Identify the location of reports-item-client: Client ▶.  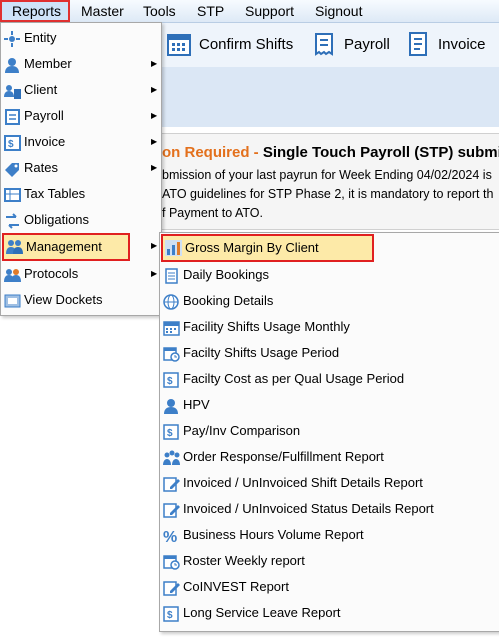
(81, 90).